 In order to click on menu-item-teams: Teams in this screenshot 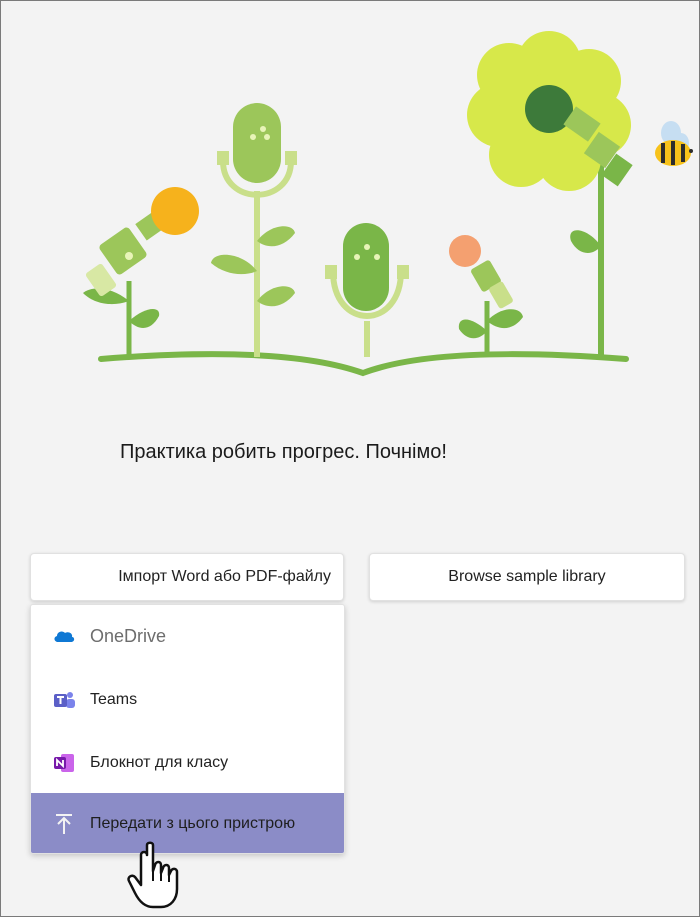, I will do `click(187, 700)`.